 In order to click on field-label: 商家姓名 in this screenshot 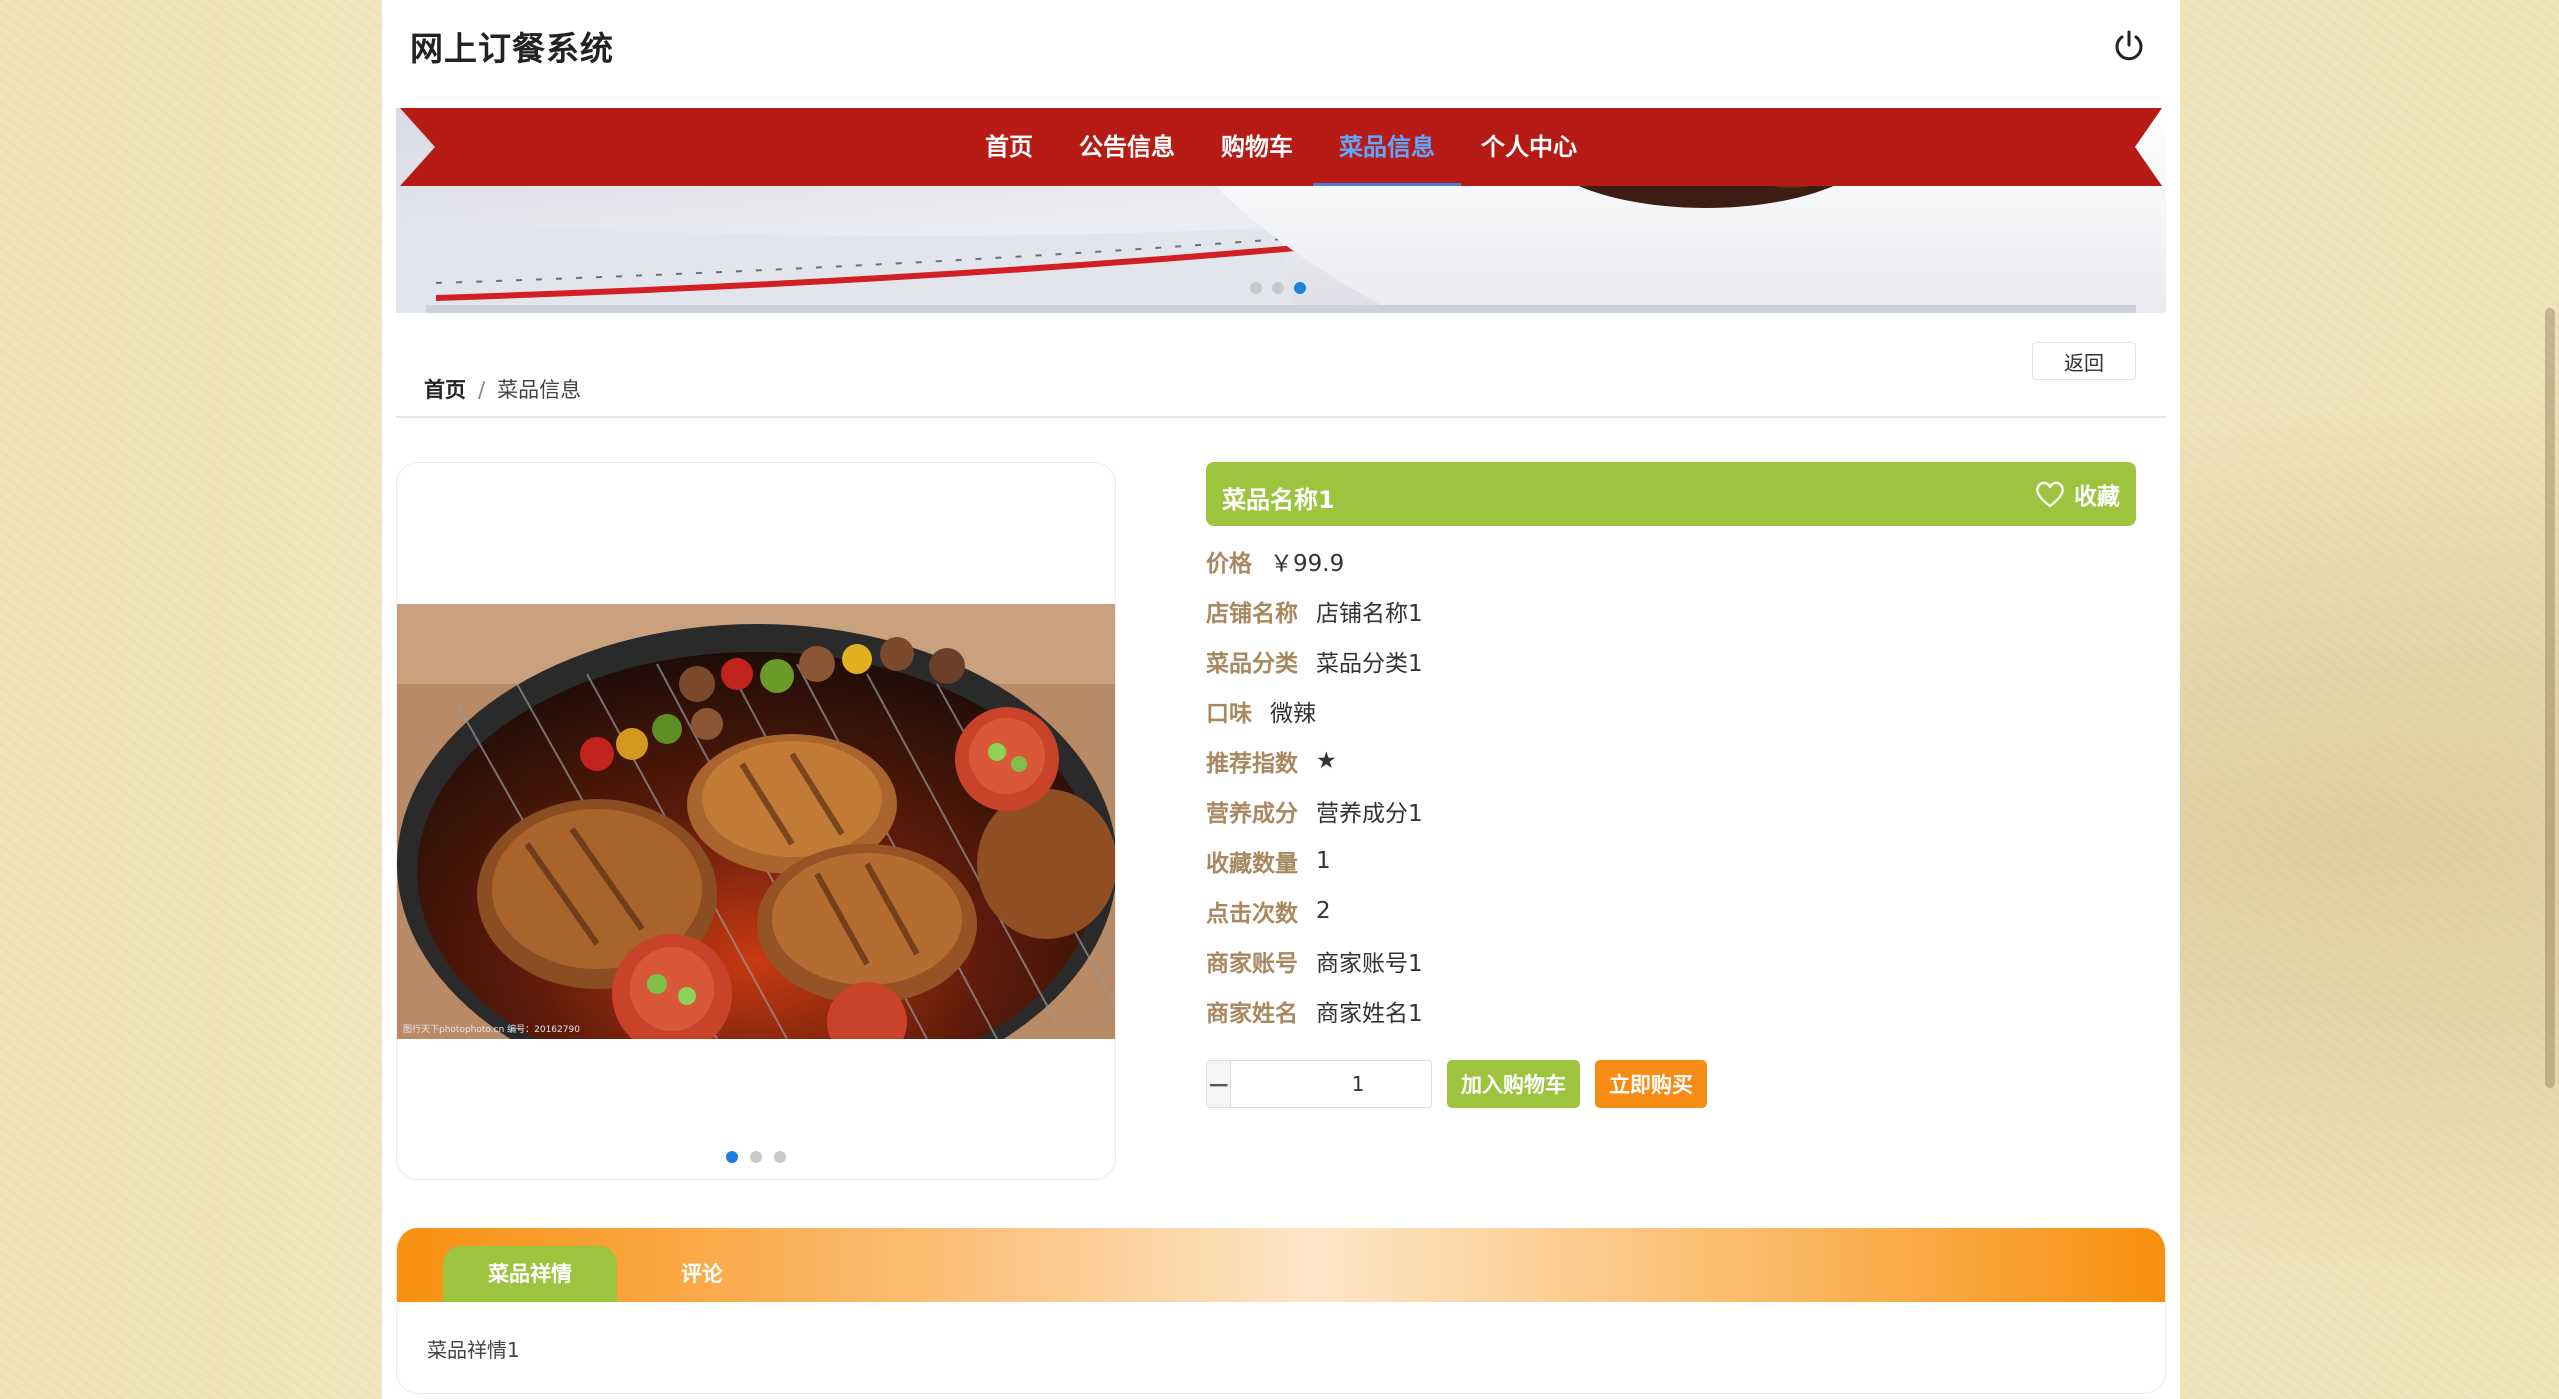, I will do `click(1252, 1014)`.